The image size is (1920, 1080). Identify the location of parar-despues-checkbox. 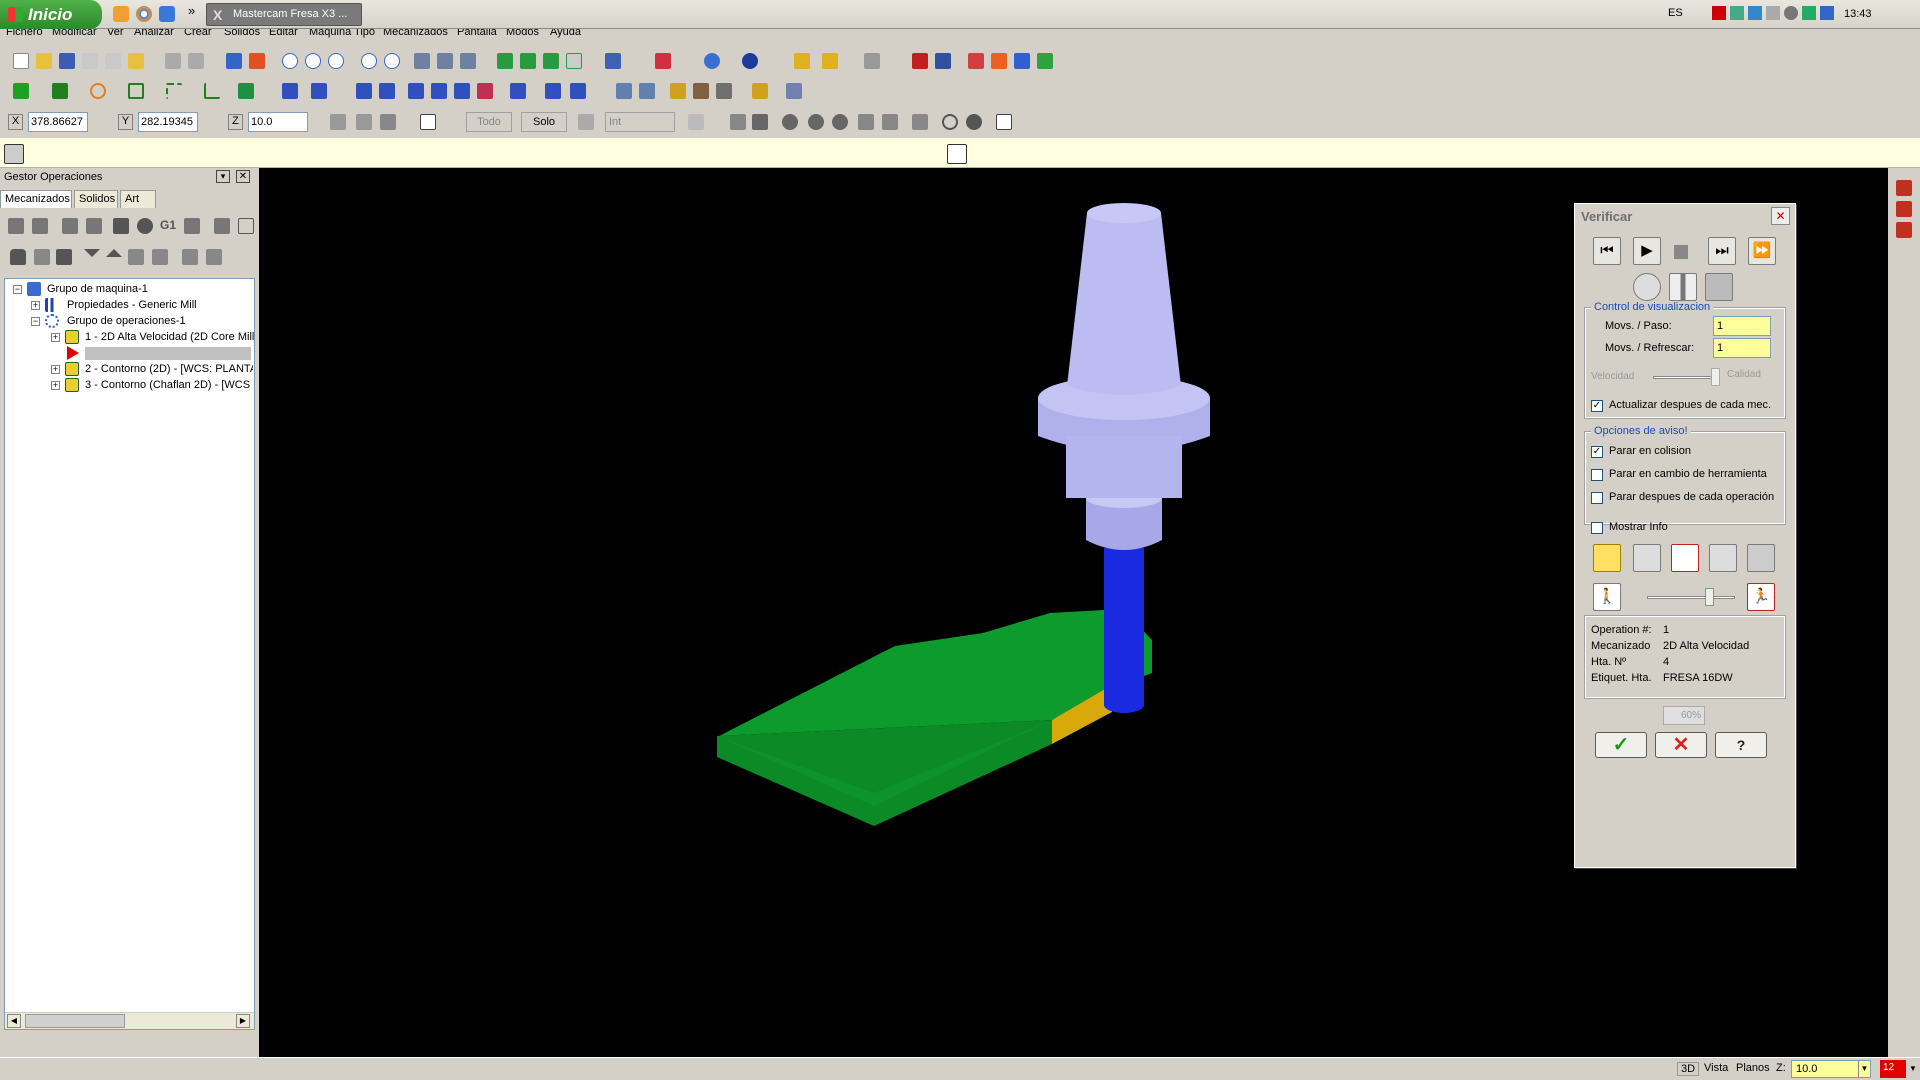
(1597, 498).